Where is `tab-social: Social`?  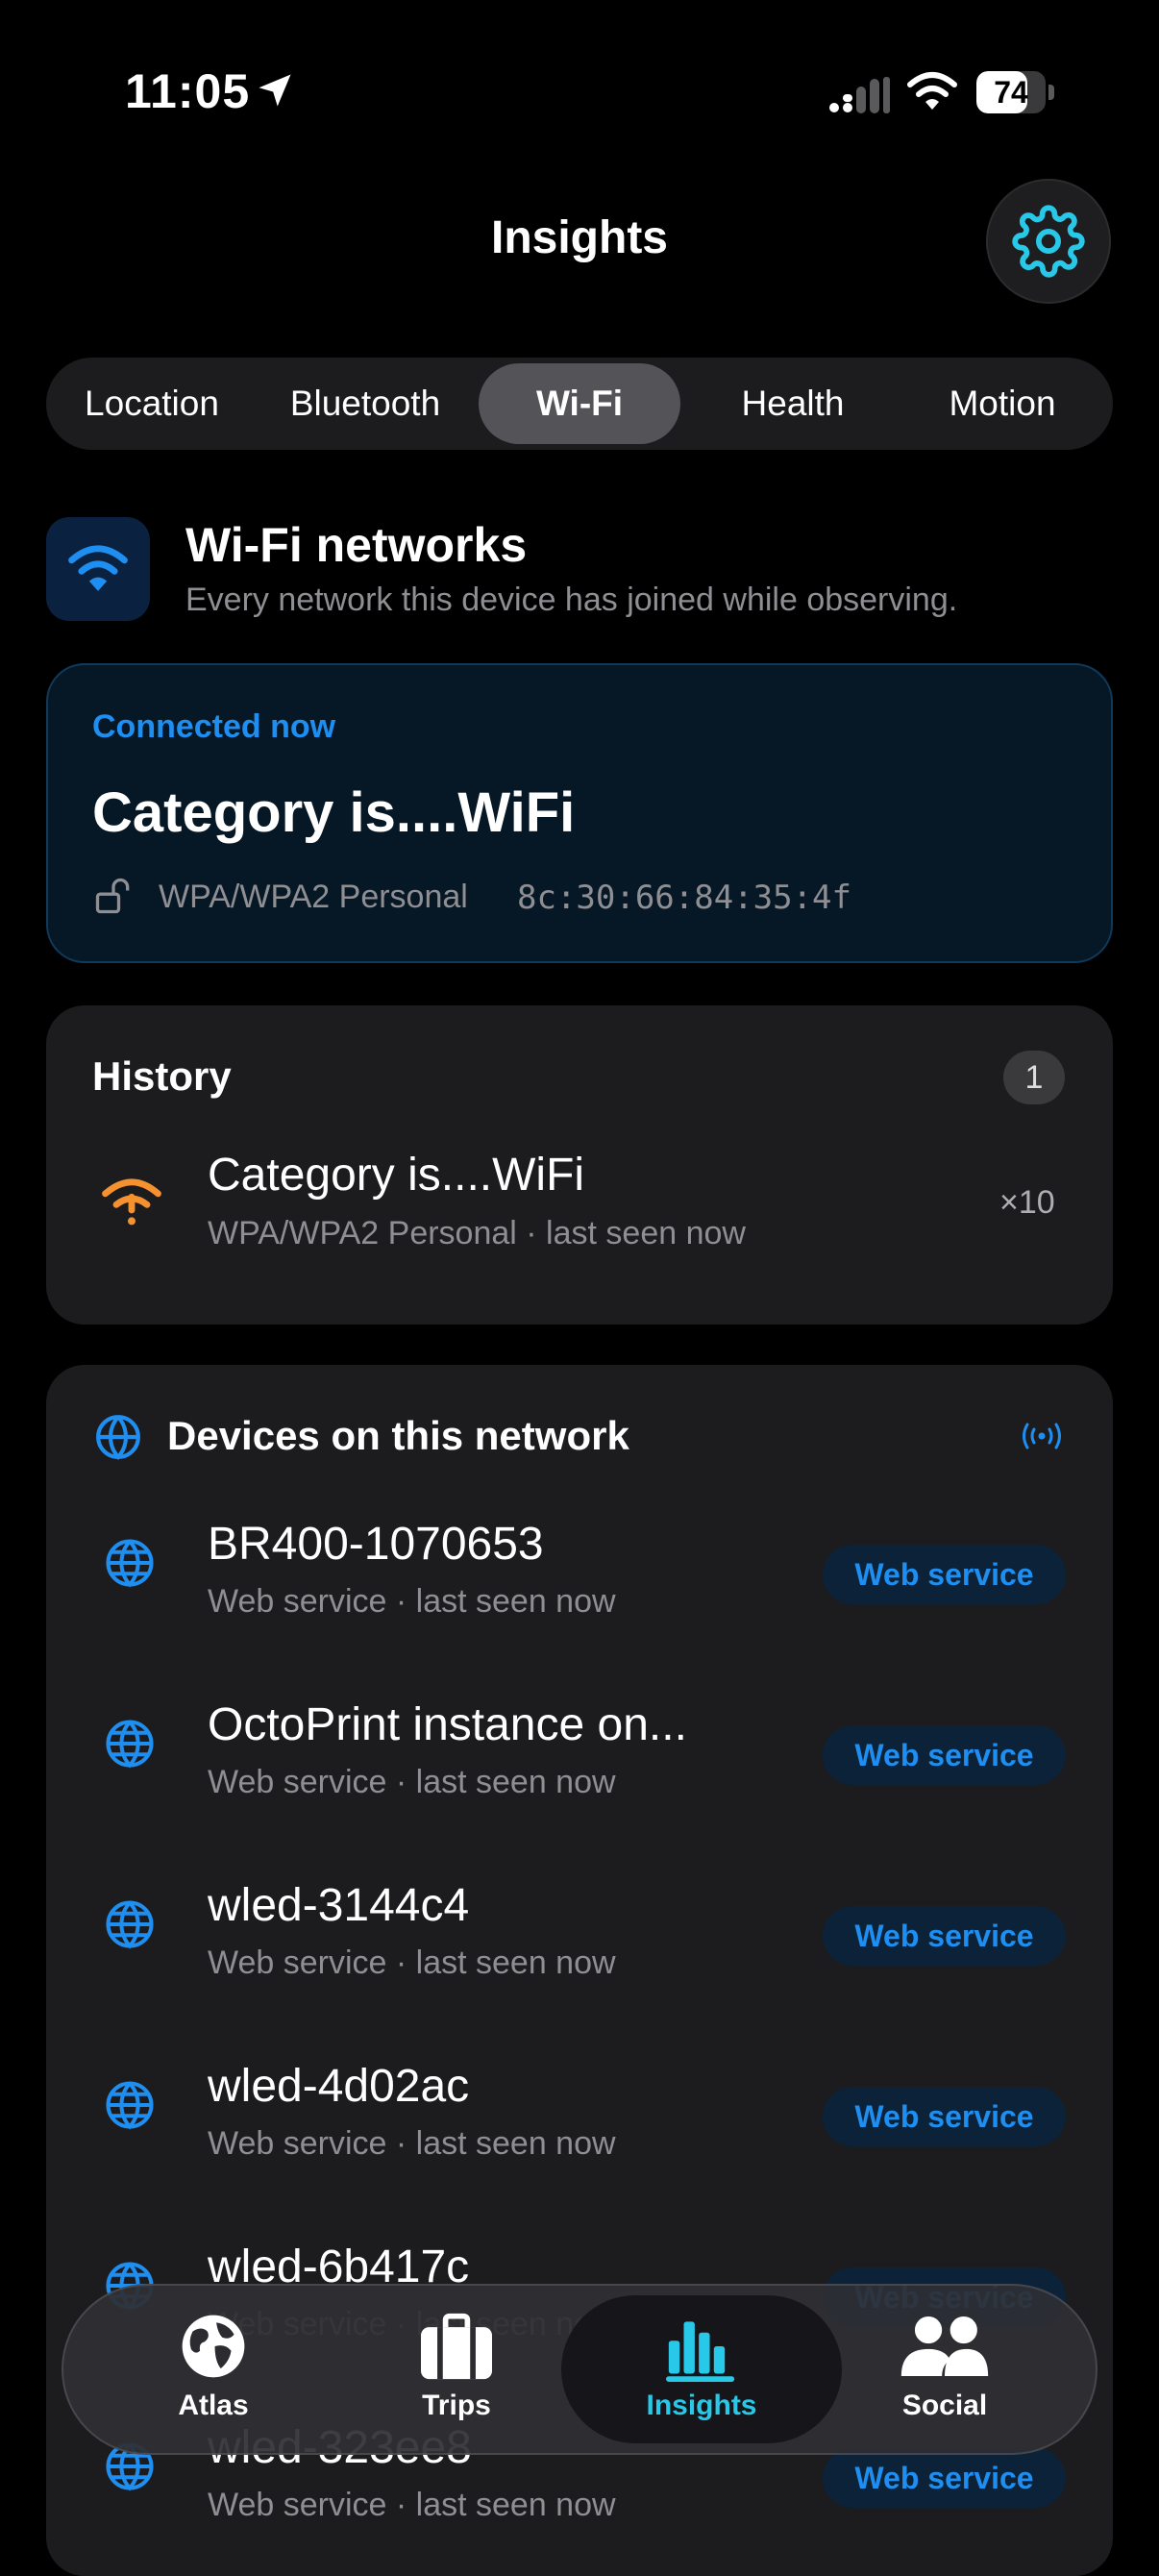 tab-social: Social is located at coordinates (945, 2366).